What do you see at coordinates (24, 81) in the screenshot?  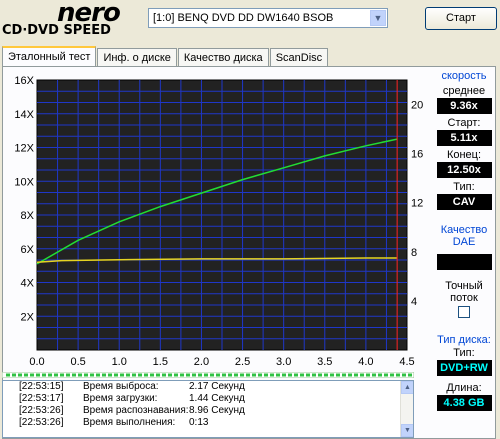 I see `y-tick-label: 16X` at bounding box center [24, 81].